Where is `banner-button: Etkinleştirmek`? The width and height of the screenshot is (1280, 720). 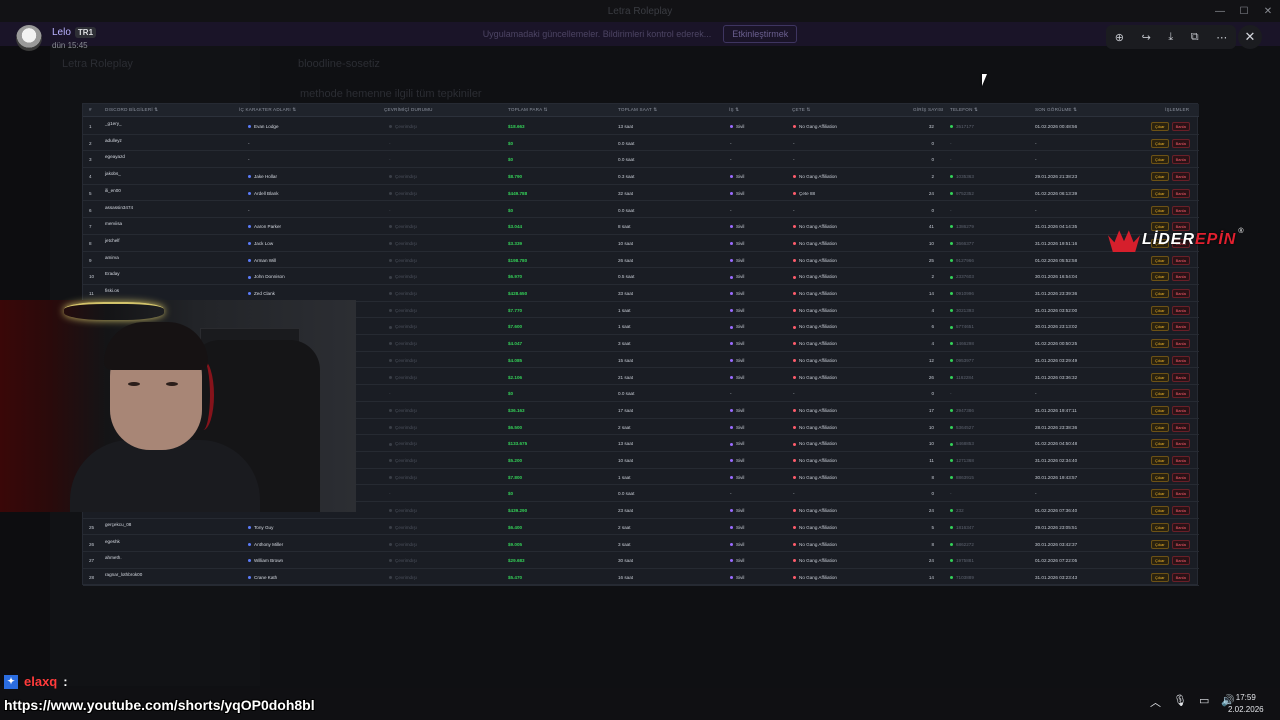
banner-button: Etkinleştirmek is located at coordinates (760, 34).